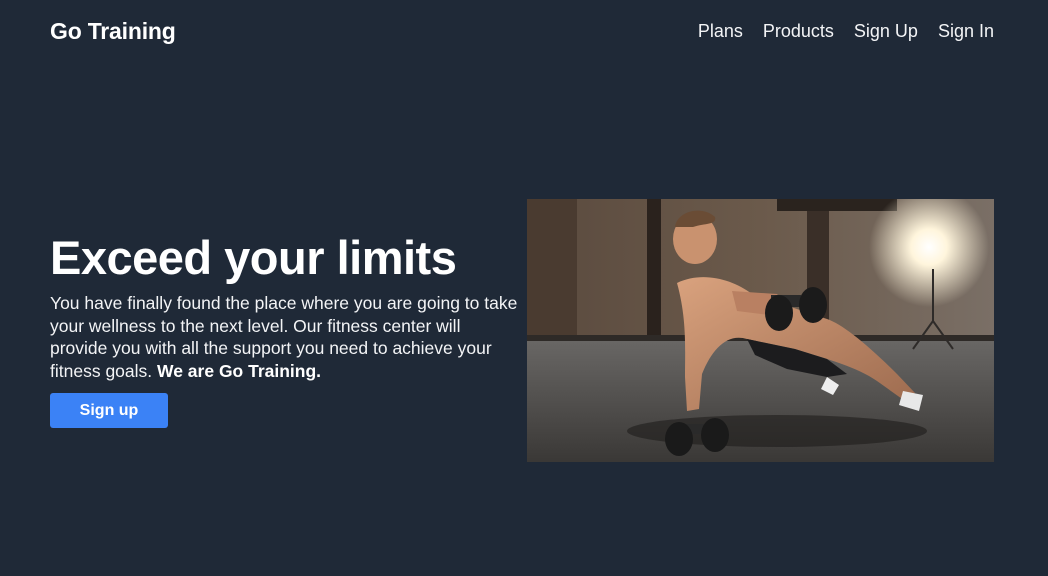  What do you see at coordinates (109, 411) in the screenshot?
I see `signup-button: Sign up` at bounding box center [109, 411].